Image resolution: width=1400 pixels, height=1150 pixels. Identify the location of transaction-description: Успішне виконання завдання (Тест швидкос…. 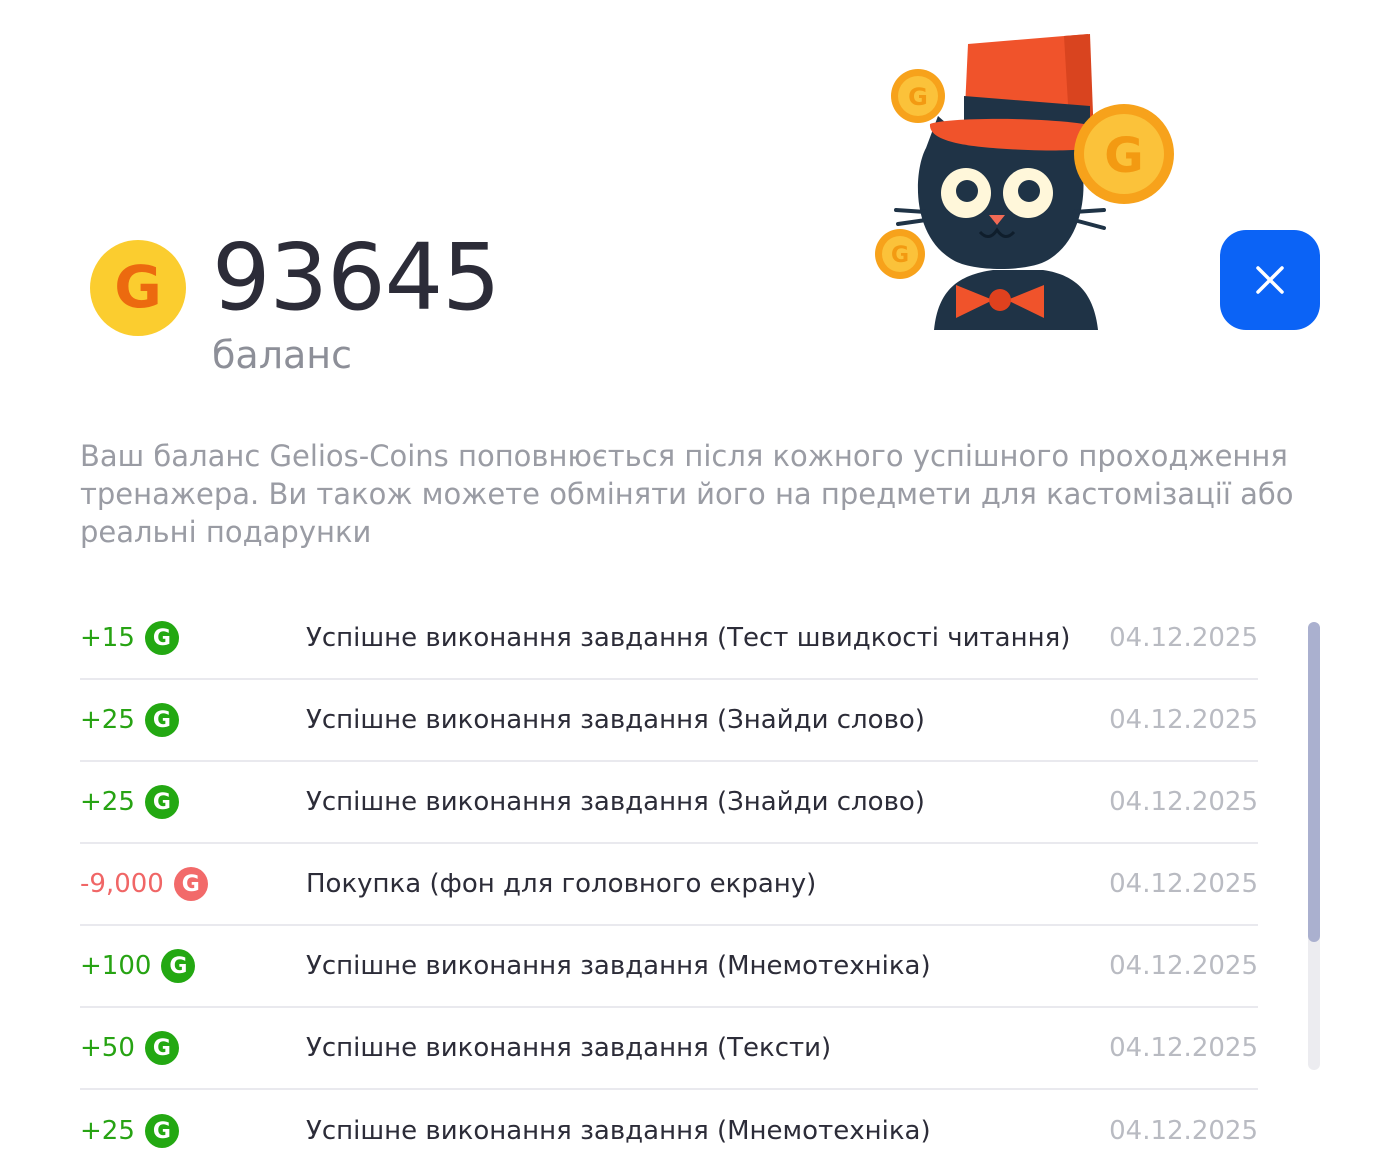
(688, 638).